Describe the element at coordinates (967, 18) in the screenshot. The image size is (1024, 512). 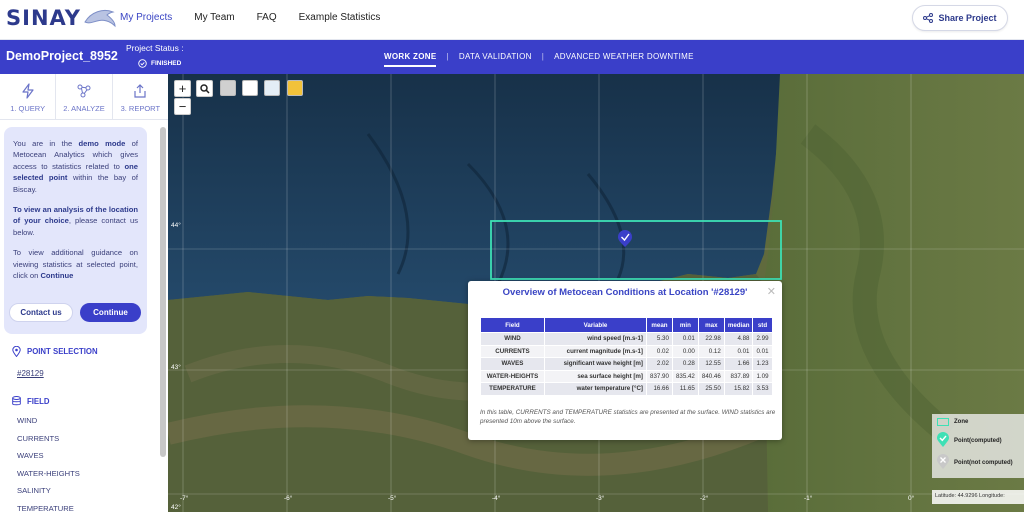
I see `share-project-label: Share Project` at that location.